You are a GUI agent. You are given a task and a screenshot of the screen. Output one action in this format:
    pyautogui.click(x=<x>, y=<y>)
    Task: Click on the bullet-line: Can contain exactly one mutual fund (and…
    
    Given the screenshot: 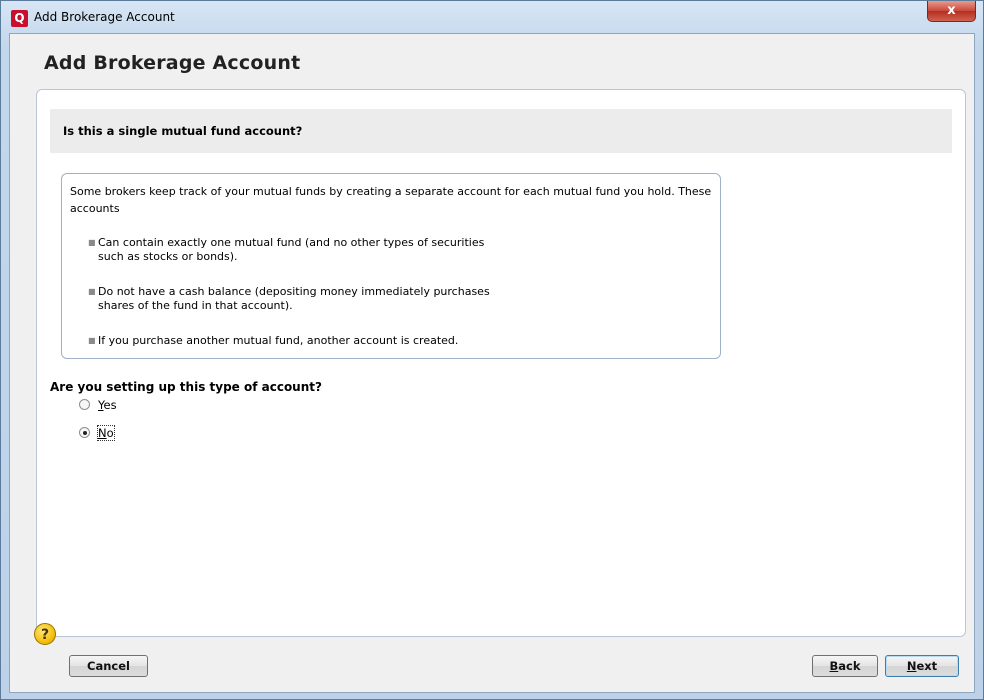 What is the action you would take?
    pyautogui.click(x=291, y=242)
    